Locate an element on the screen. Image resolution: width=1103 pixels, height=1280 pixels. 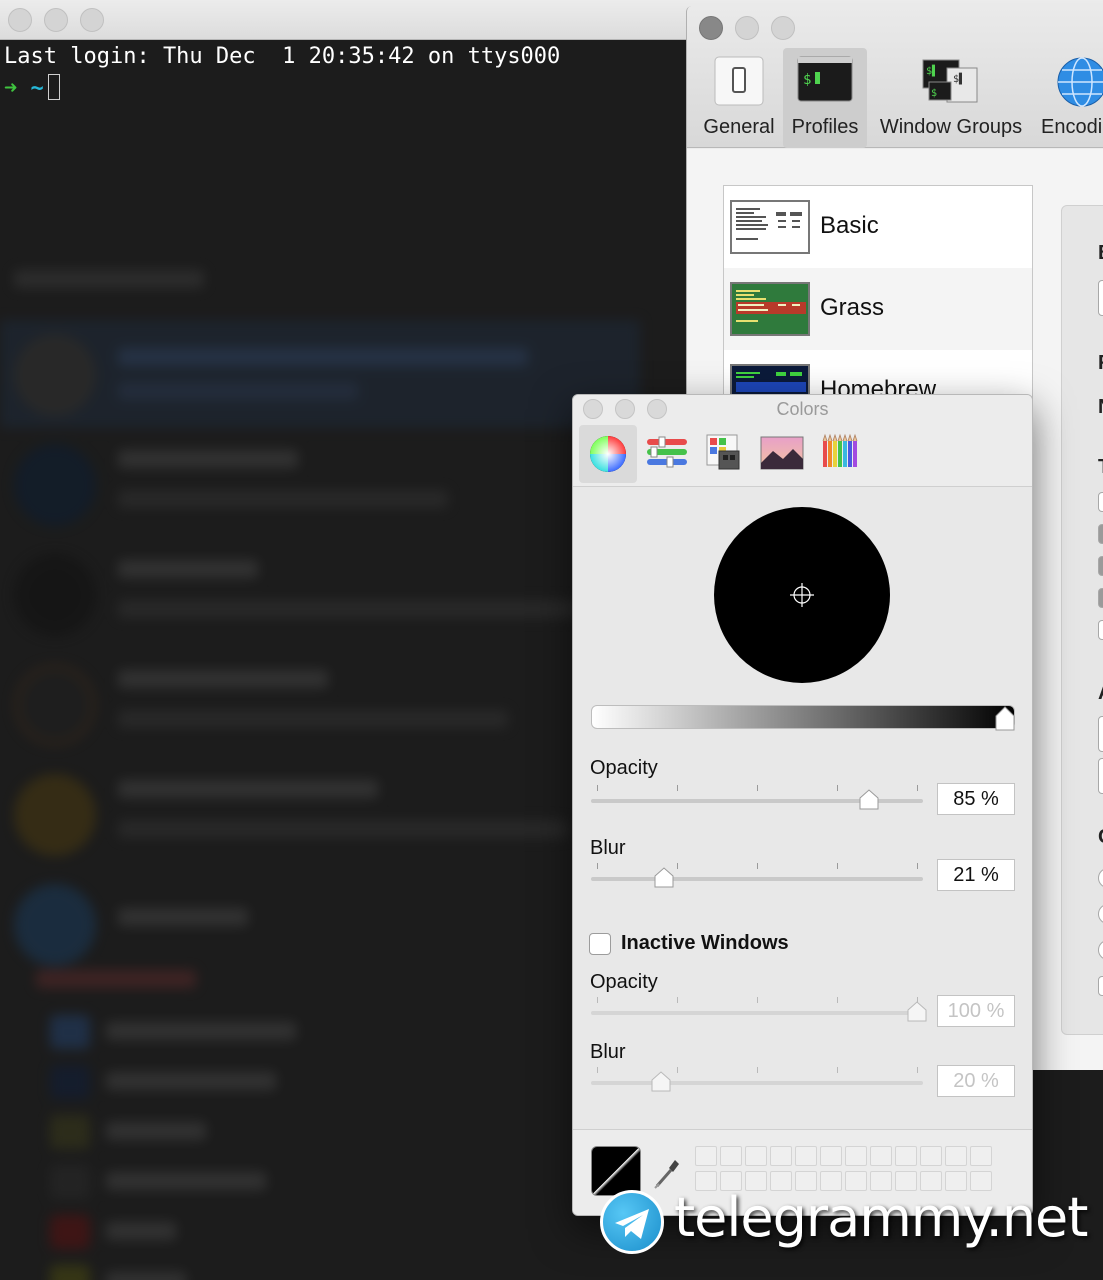
background-swatch is located at coordinates (1100, 298).